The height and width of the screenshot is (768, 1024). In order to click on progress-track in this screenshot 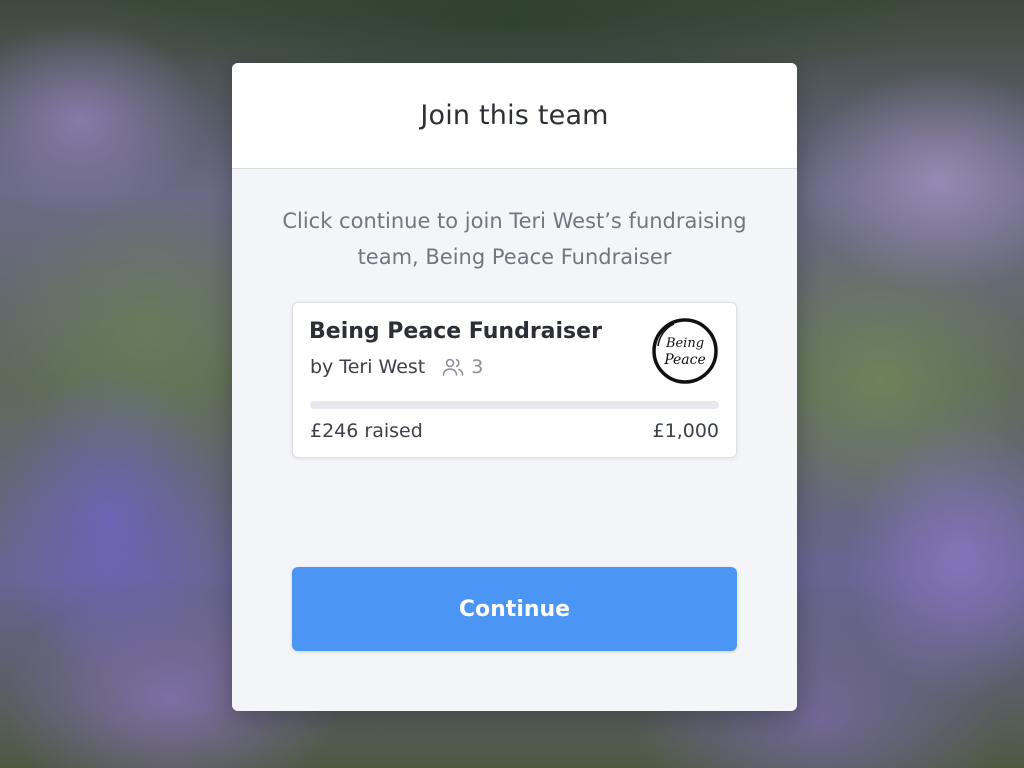, I will do `click(514, 405)`.